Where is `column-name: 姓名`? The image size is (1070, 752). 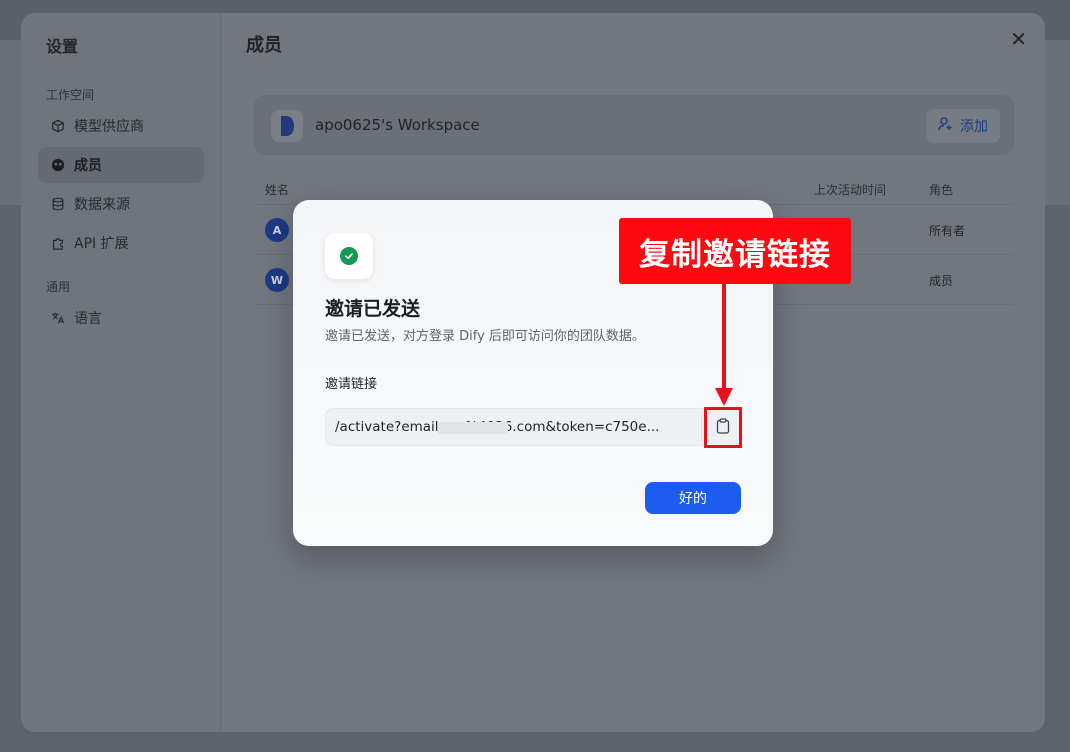
column-name: 姓名 is located at coordinates (277, 190).